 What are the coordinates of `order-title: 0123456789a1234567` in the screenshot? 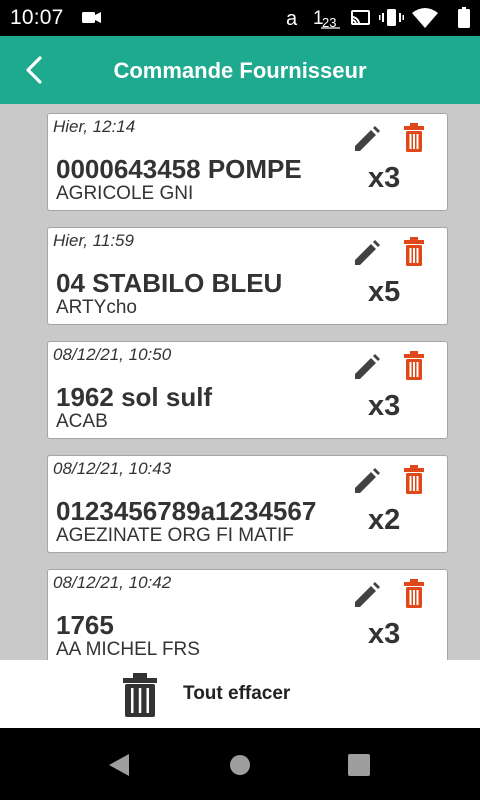 It's located at (186, 511).